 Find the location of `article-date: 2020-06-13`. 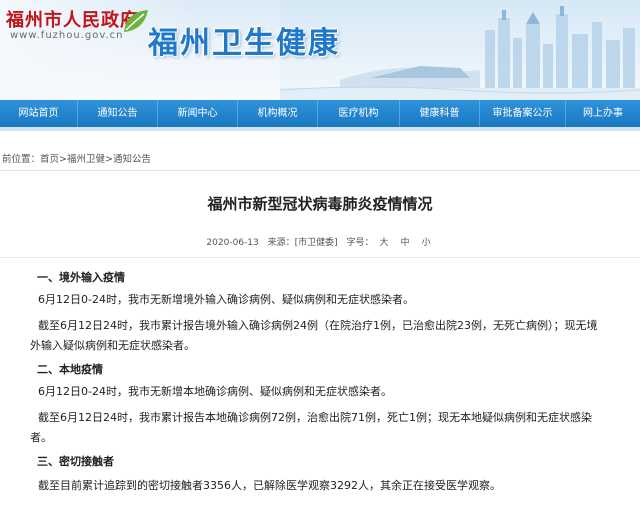

article-date: 2020-06-13 is located at coordinates (232, 243).